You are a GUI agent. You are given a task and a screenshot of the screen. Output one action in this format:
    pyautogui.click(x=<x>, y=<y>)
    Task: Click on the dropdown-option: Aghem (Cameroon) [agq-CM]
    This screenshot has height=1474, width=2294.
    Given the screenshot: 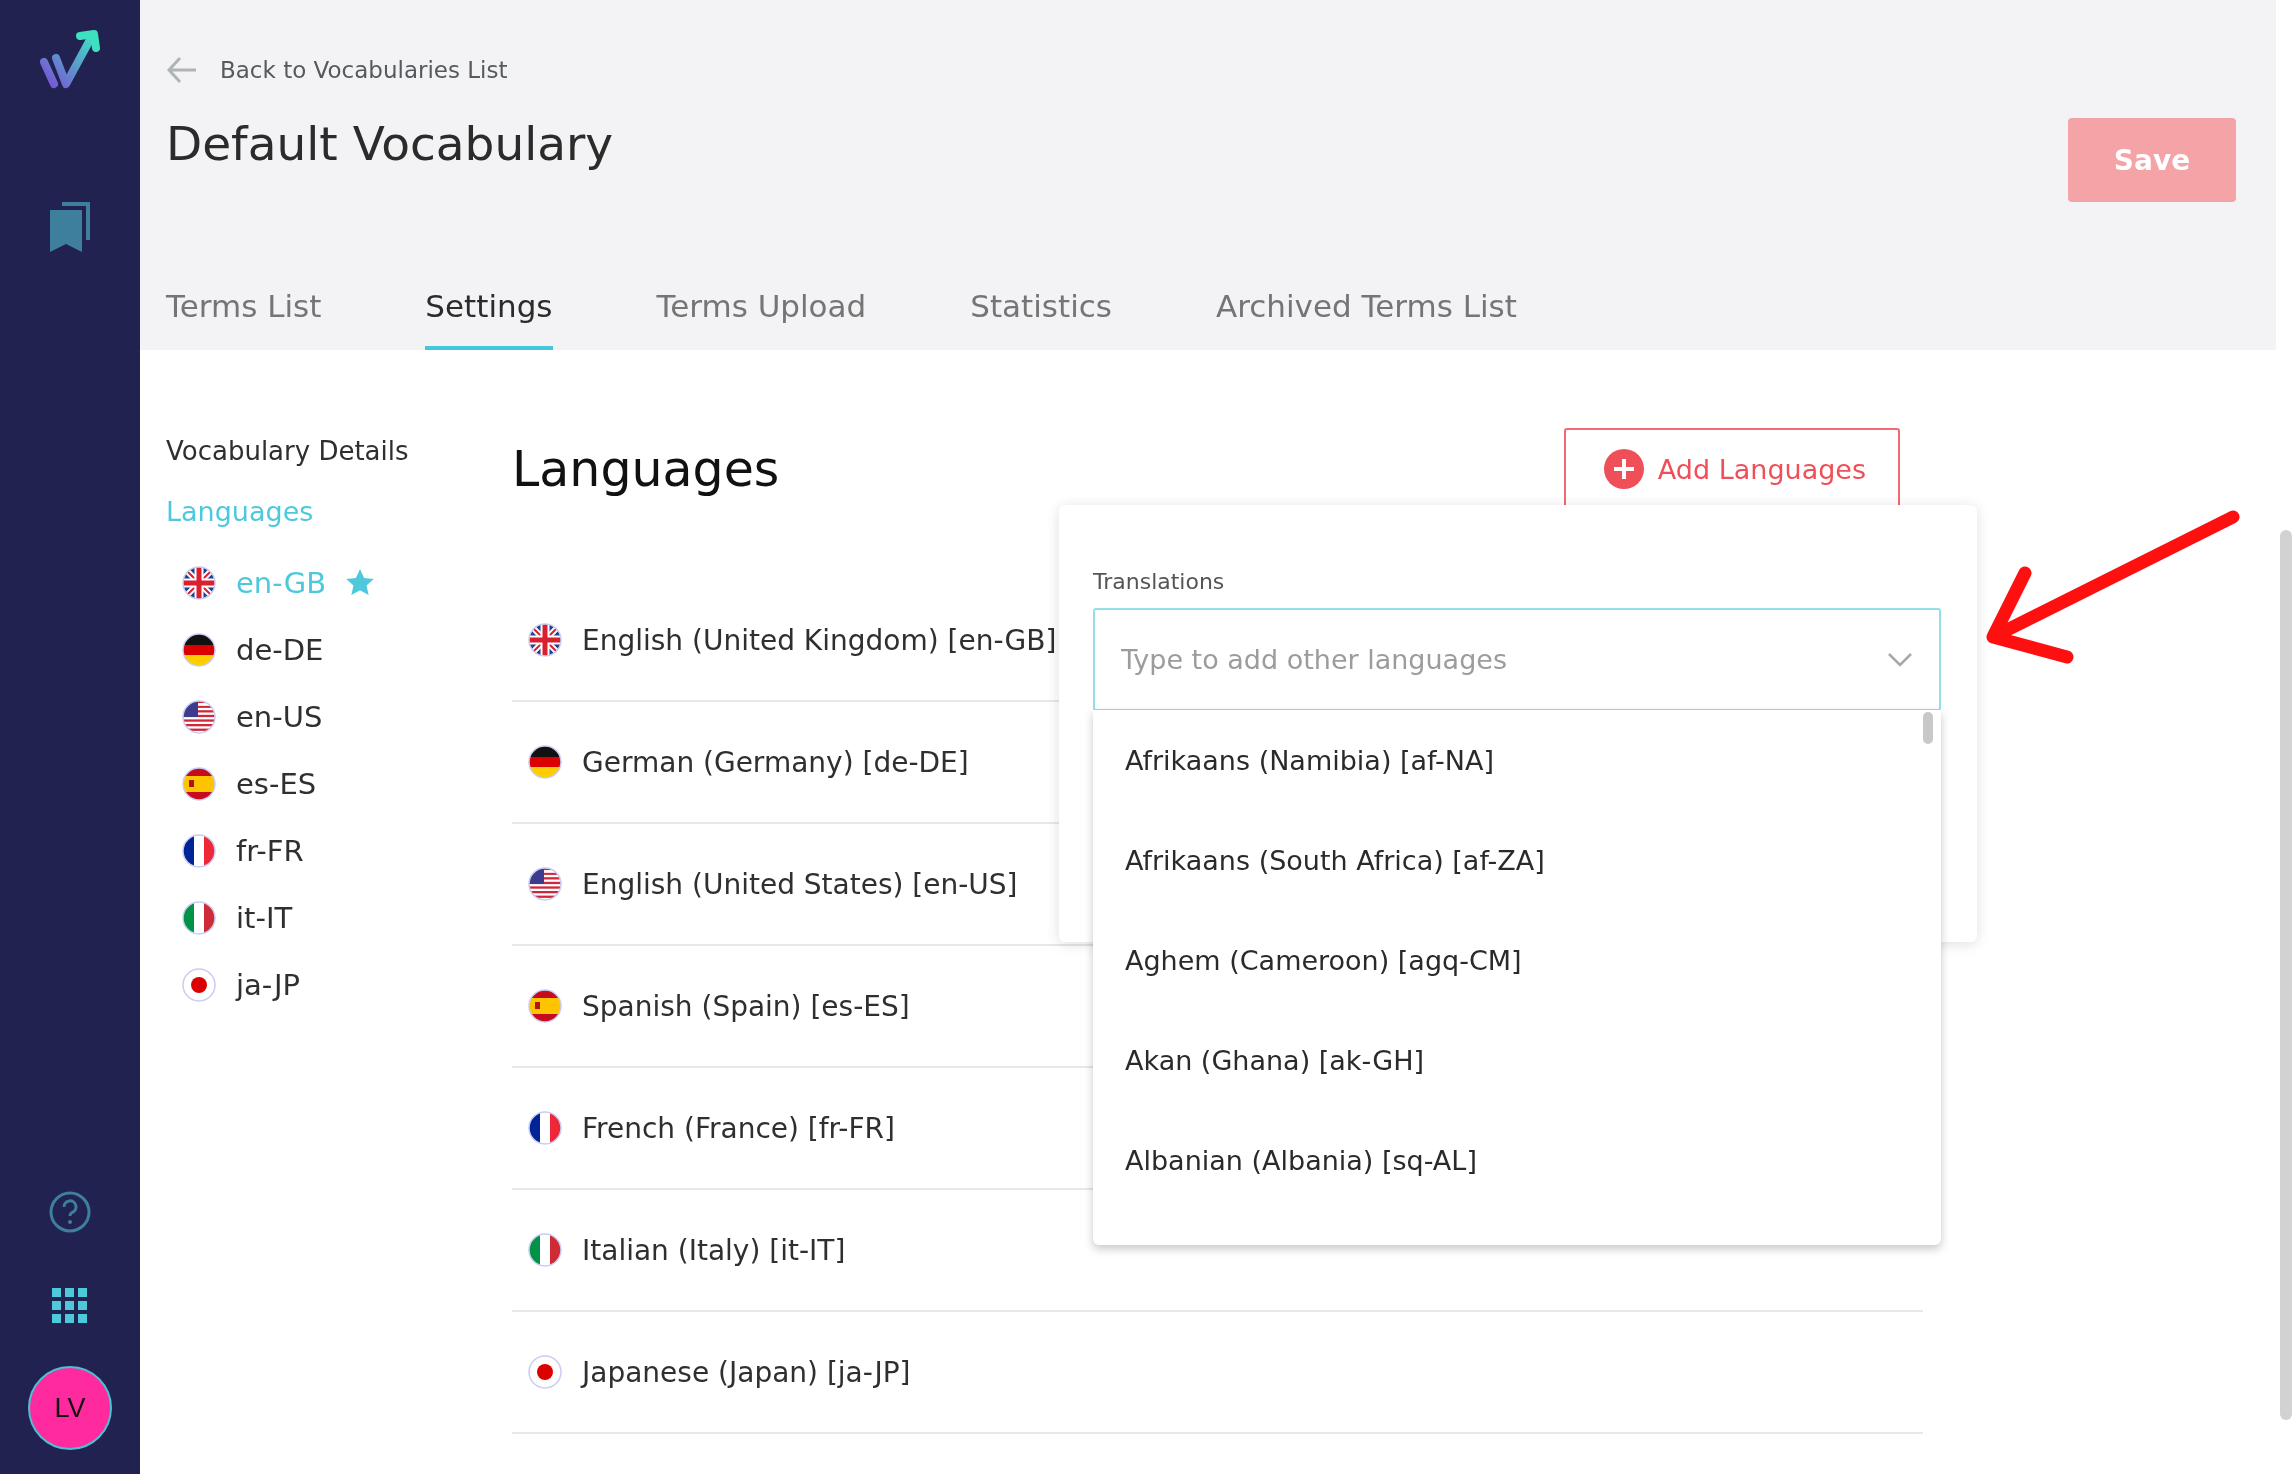 What is the action you would take?
    pyautogui.click(x=1517, y=960)
    